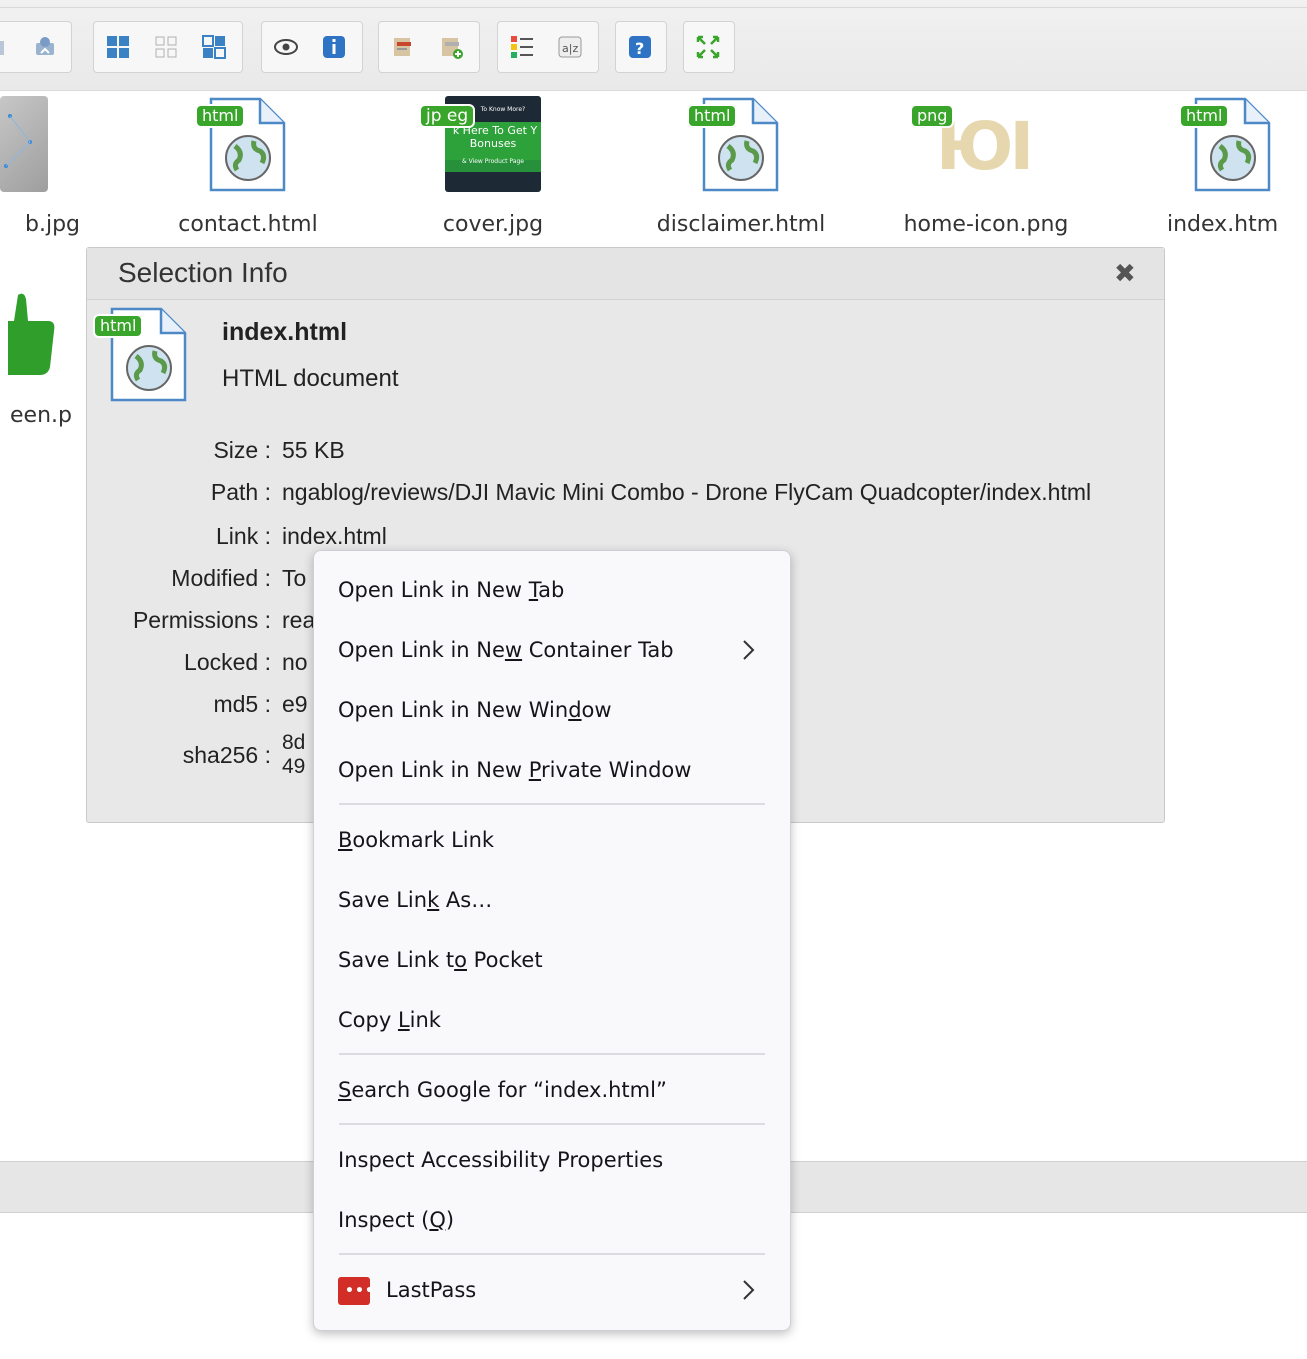 Image resolution: width=1307 pixels, height=1359 pixels. What do you see at coordinates (1125, 274) in the screenshot?
I see `close-icon: ✖` at bounding box center [1125, 274].